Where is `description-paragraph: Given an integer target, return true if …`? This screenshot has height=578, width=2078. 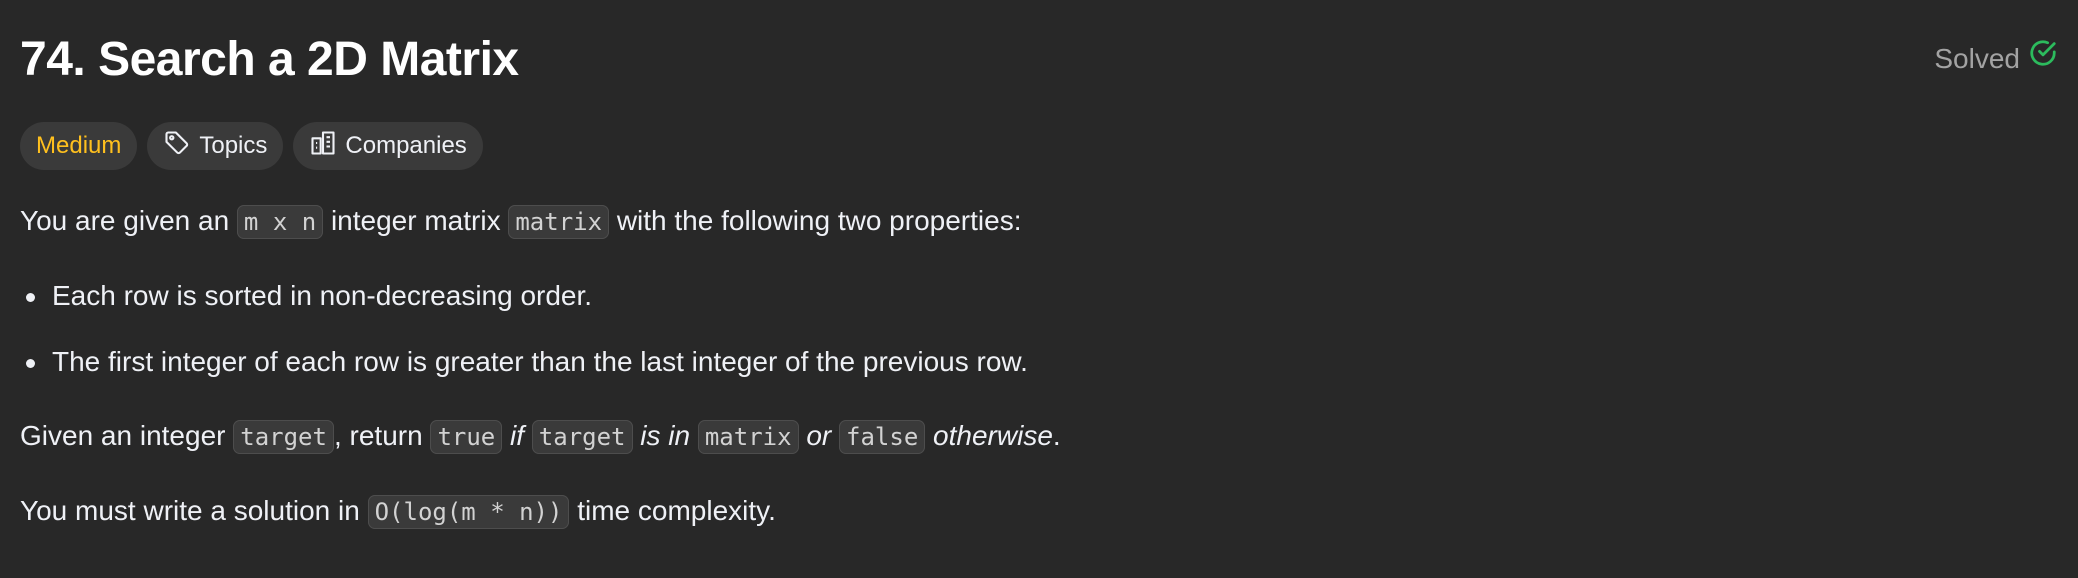
description-paragraph: Given an integer target, return true if … is located at coordinates (1035, 436).